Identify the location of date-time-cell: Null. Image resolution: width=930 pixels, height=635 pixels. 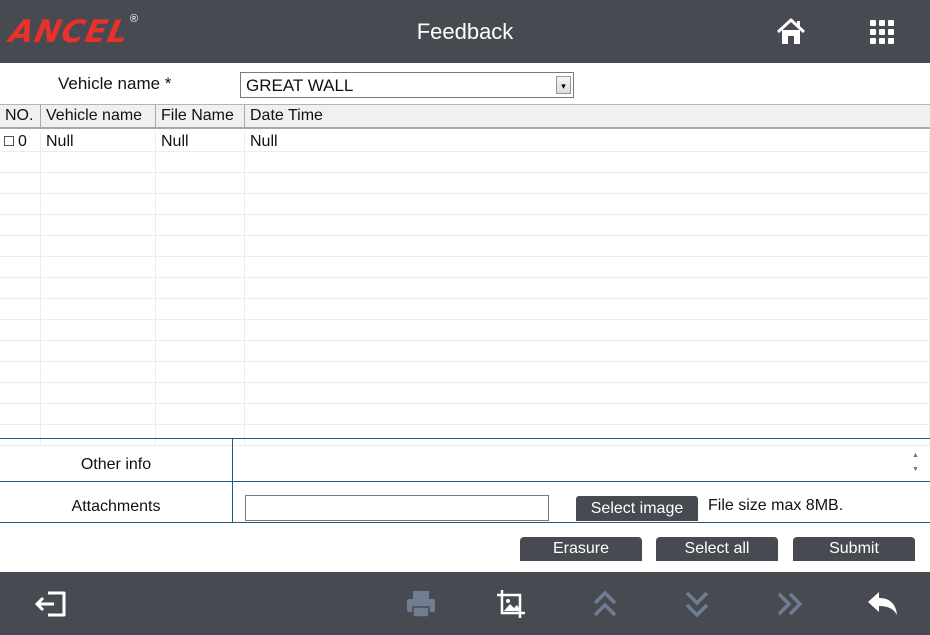
(587, 141).